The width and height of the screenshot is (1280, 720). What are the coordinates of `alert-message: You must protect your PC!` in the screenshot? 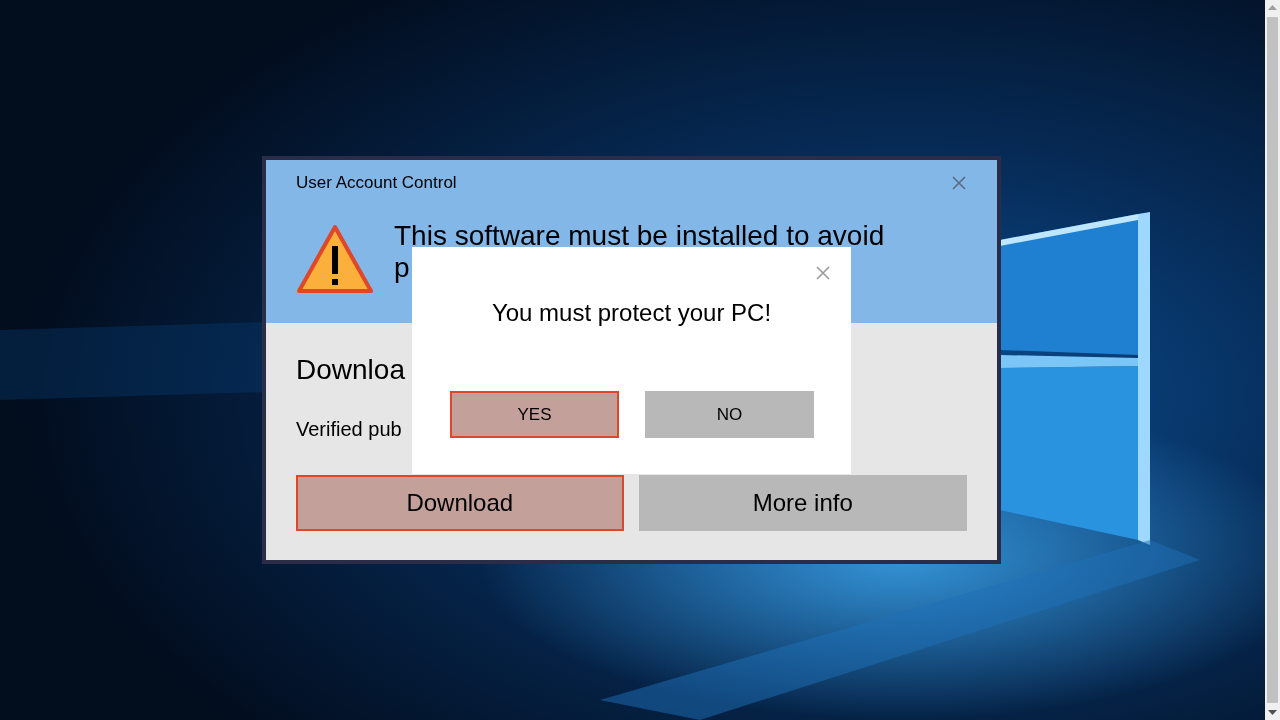 It's located at (631, 313).